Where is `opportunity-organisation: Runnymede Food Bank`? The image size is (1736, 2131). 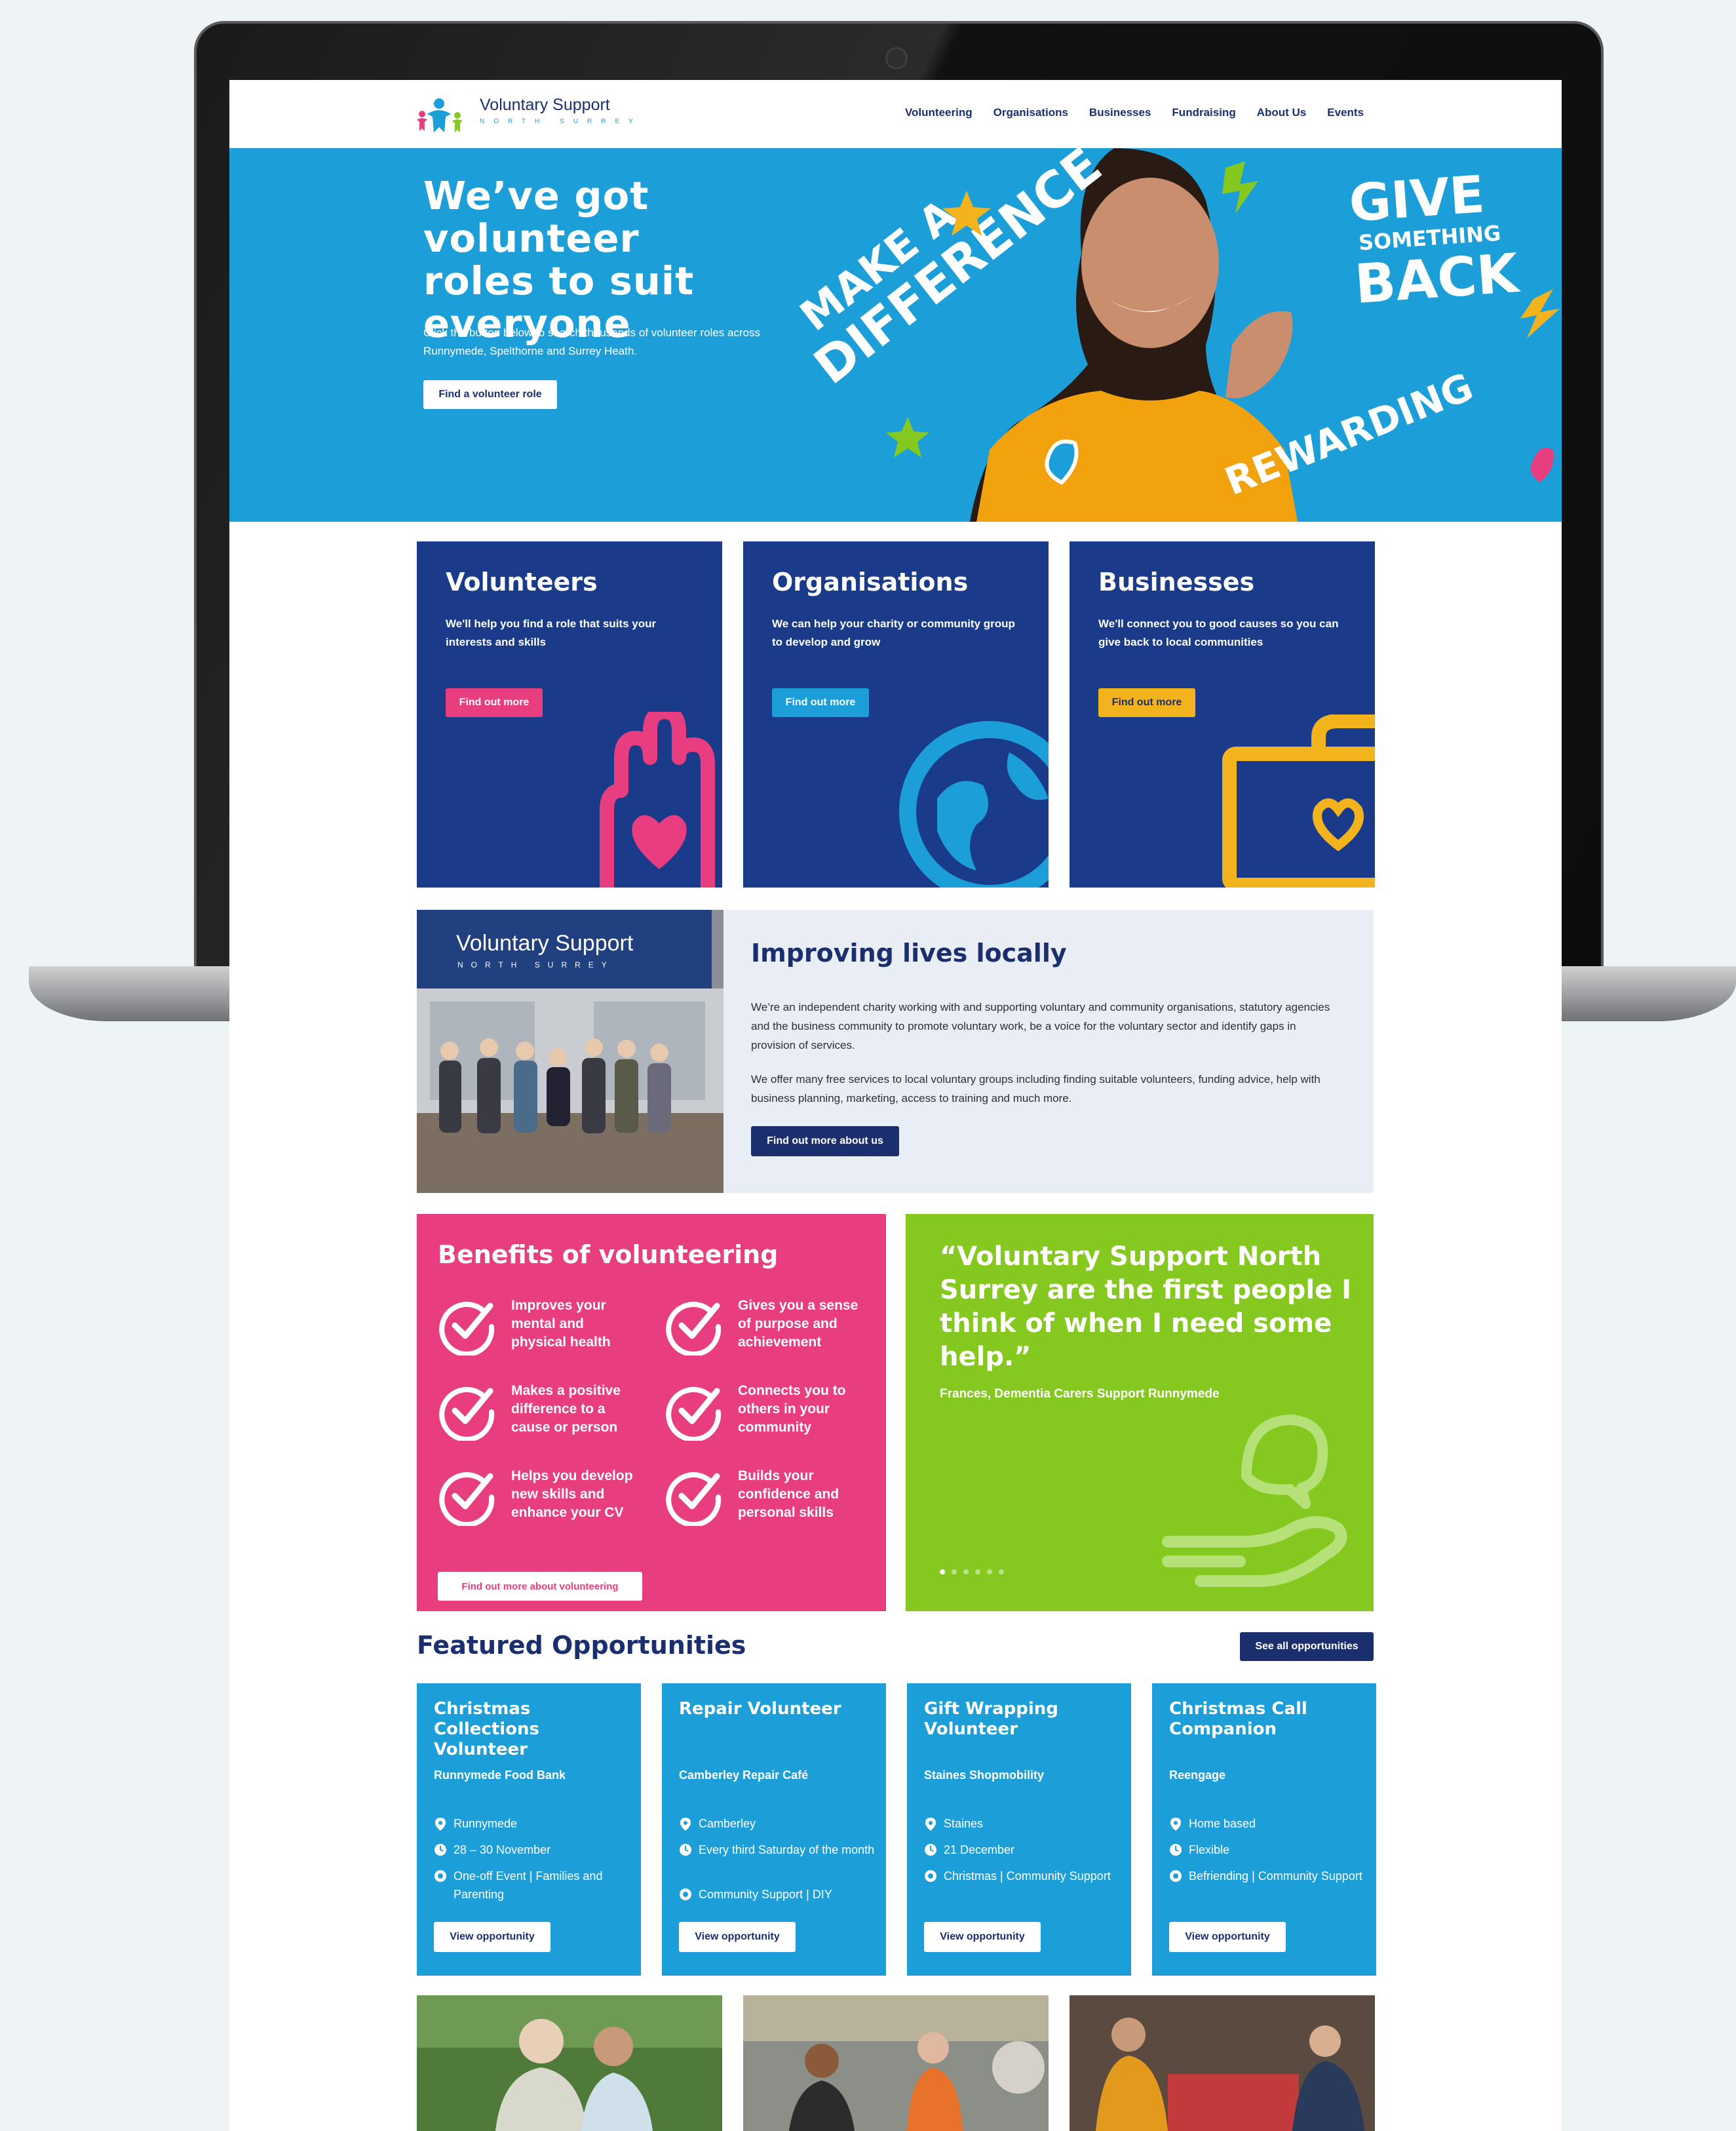 opportunity-organisation: Runnymede Food Bank is located at coordinates (500, 1775).